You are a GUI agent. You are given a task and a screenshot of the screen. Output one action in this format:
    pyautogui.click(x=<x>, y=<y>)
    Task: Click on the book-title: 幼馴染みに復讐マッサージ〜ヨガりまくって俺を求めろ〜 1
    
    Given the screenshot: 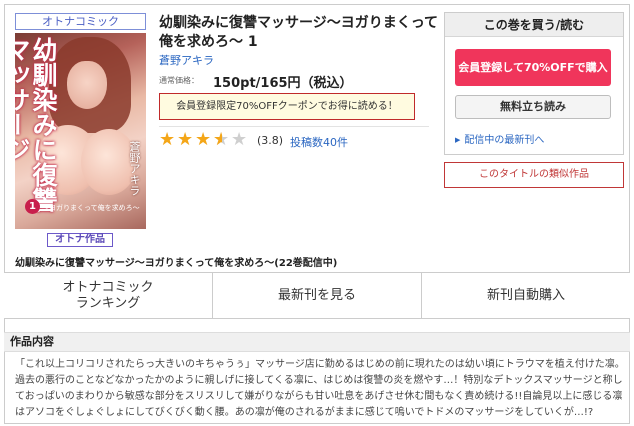 What is the action you would take?
    pyautogui.click(x=299, y=32)
    